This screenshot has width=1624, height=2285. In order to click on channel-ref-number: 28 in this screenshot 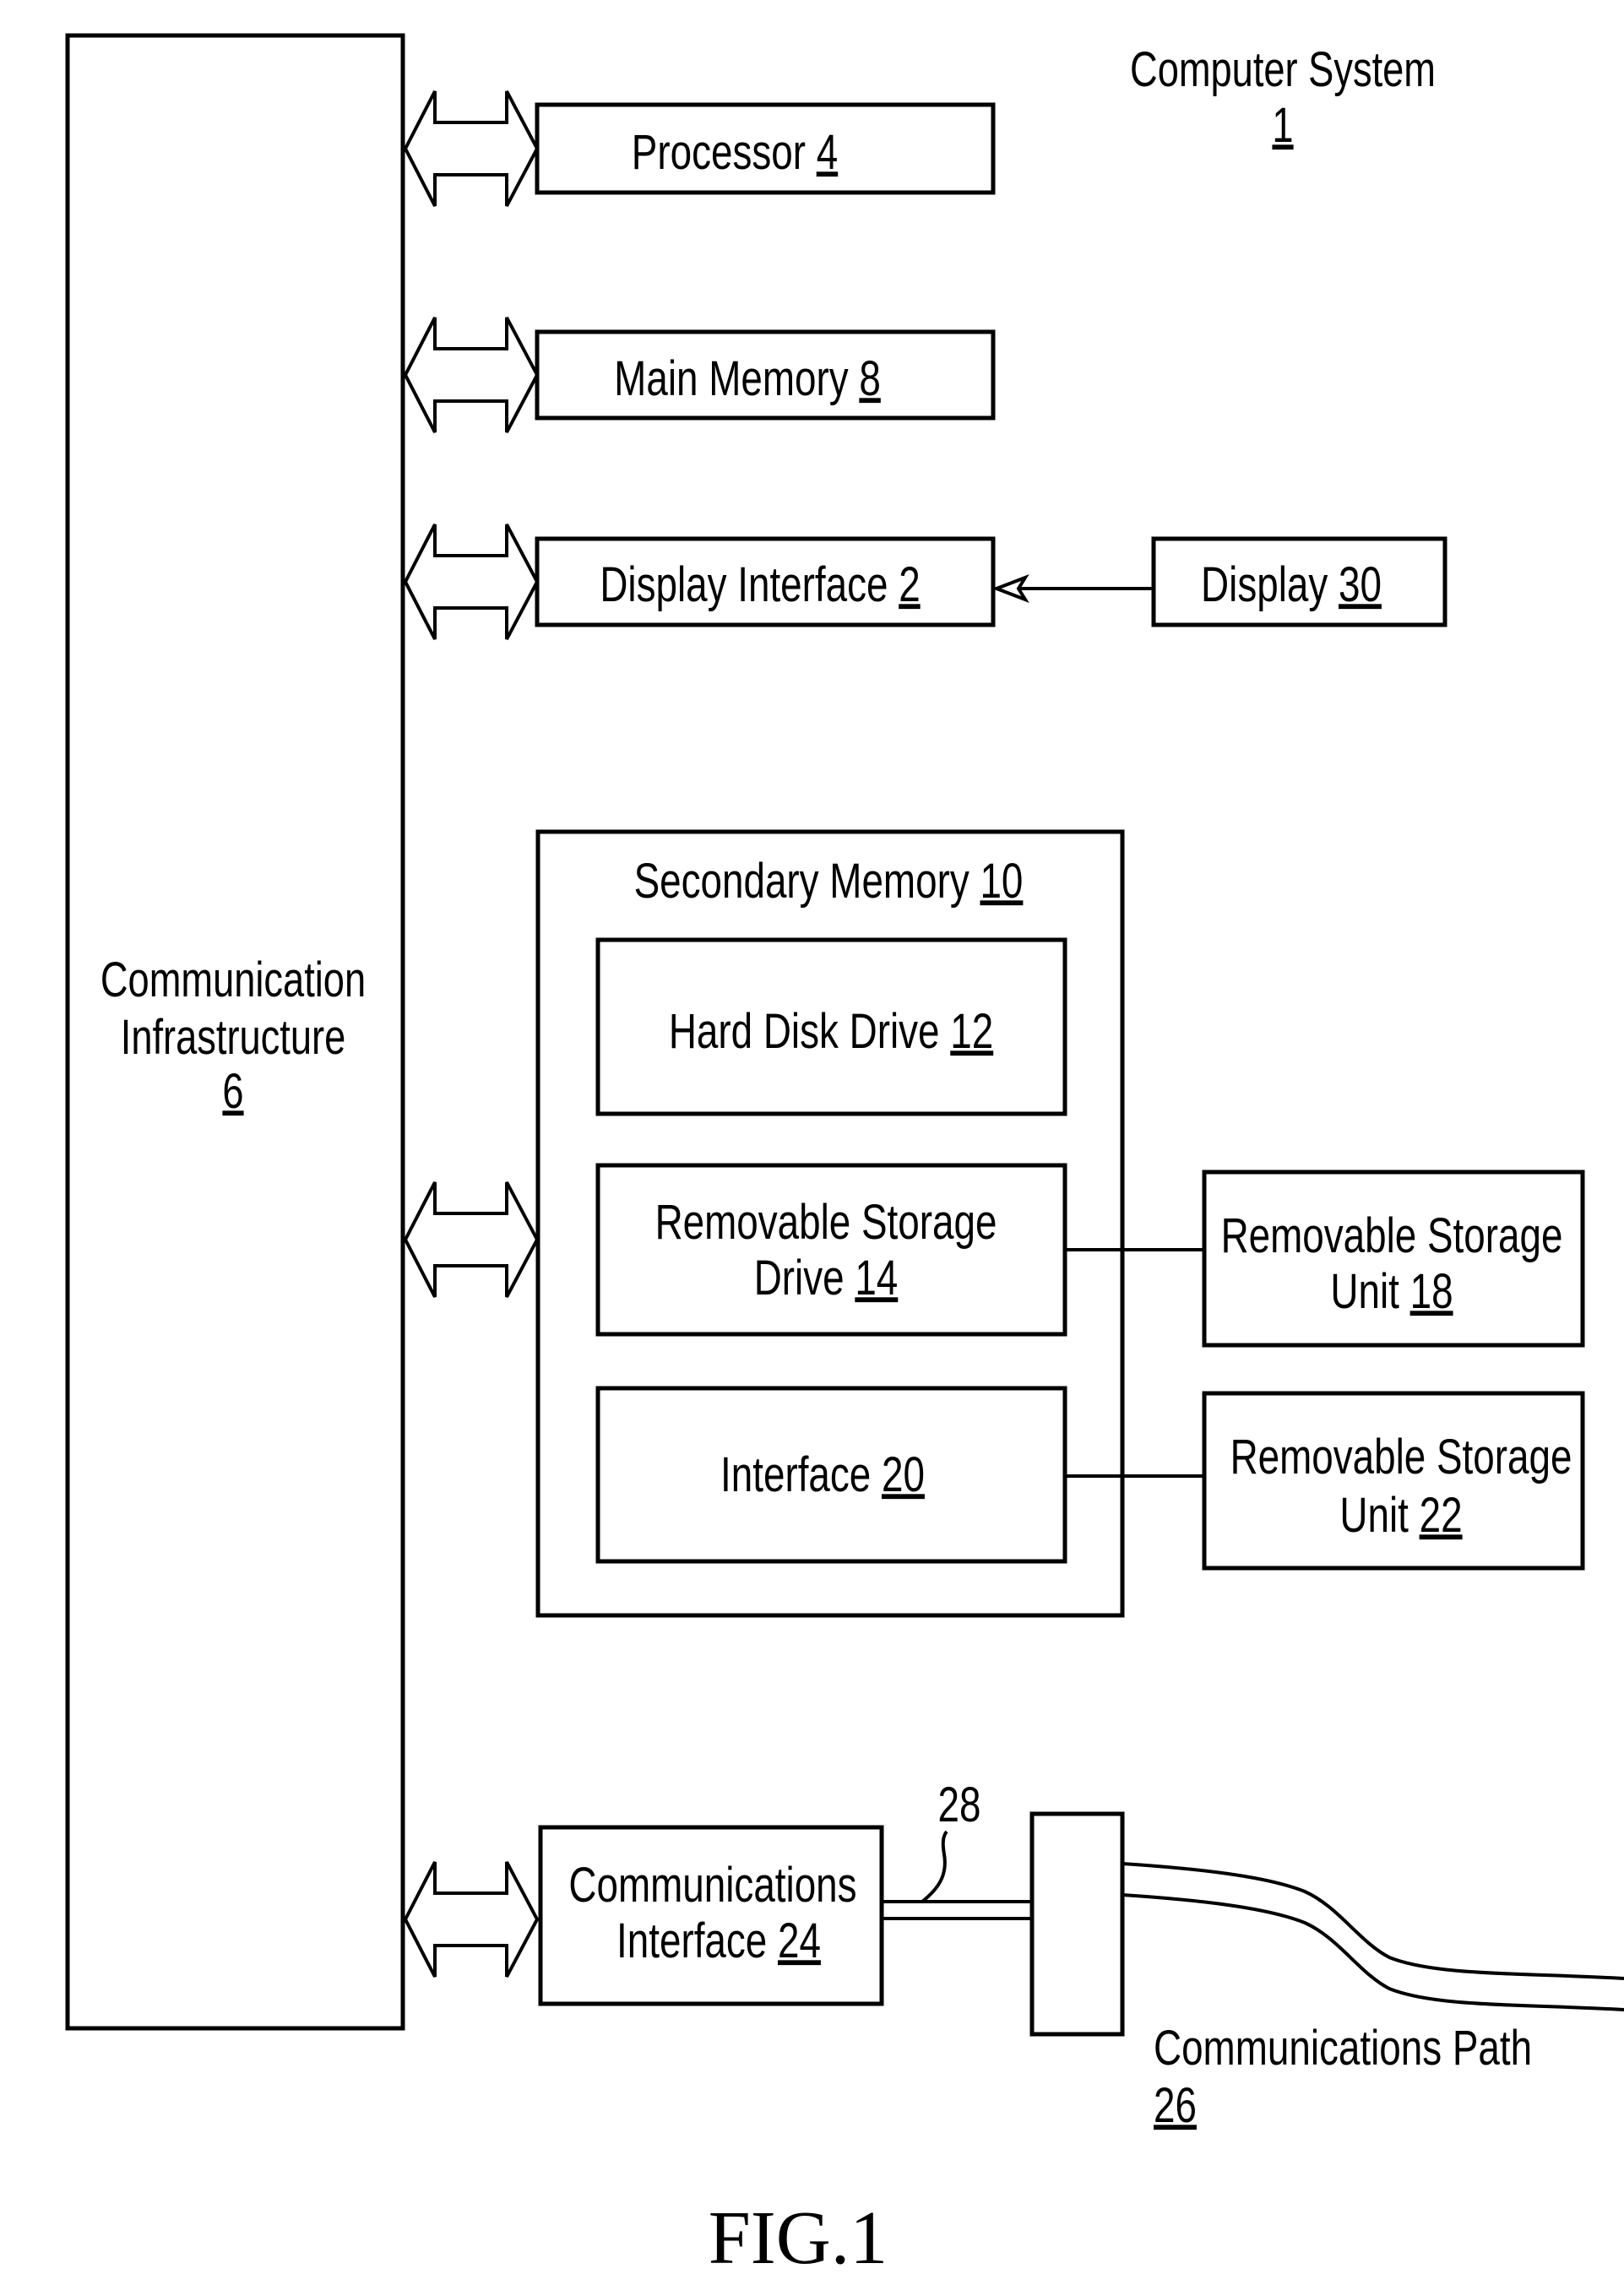, I will do `click(959, 1805)`.